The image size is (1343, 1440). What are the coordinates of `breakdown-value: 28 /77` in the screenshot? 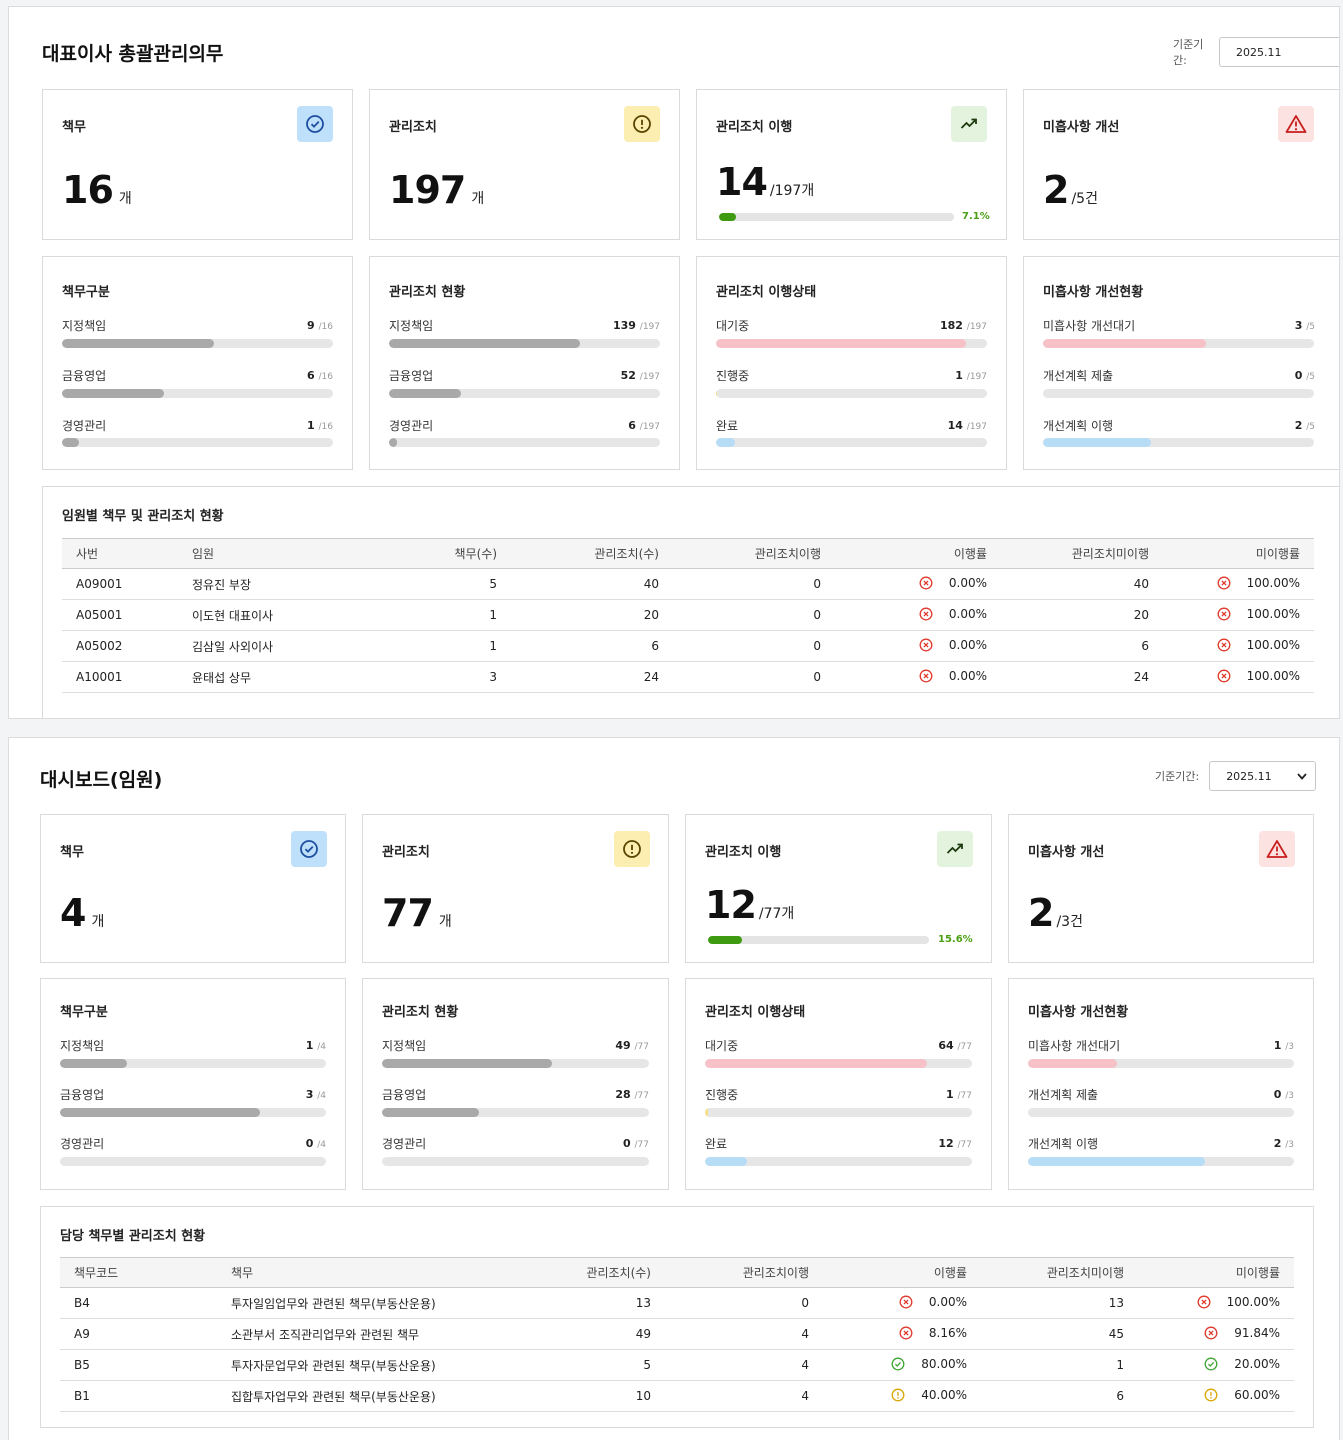 It's located at (632, 1094).